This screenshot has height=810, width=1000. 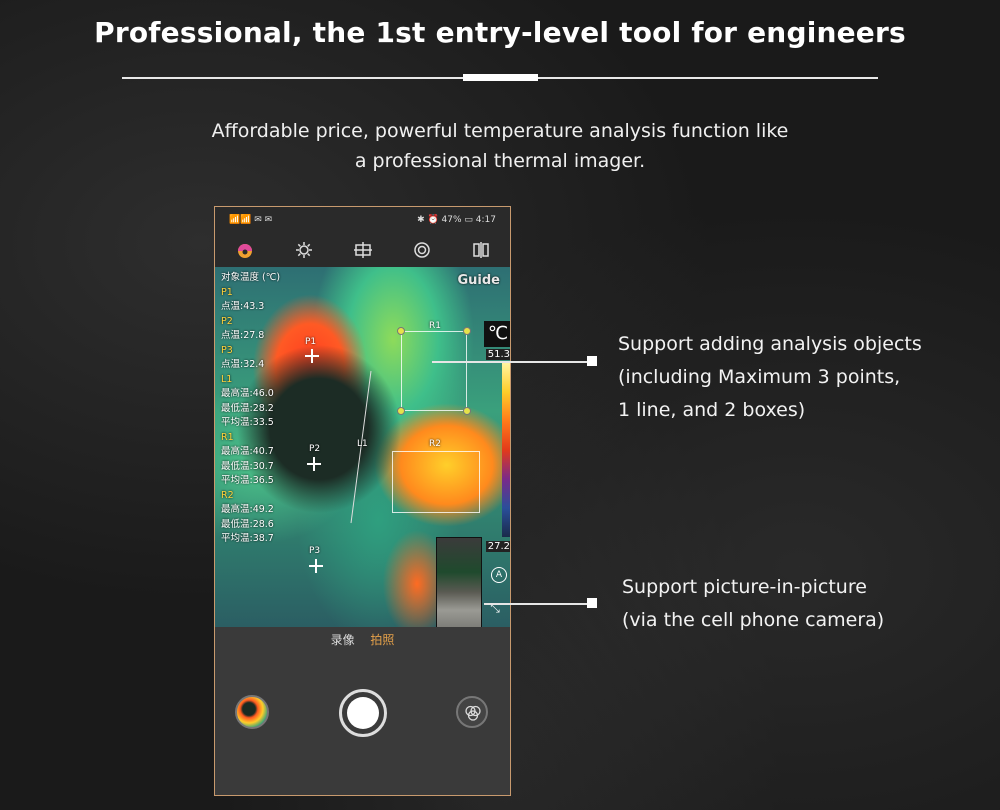 I want to click on filter-icon, so click(x=473, y=713).